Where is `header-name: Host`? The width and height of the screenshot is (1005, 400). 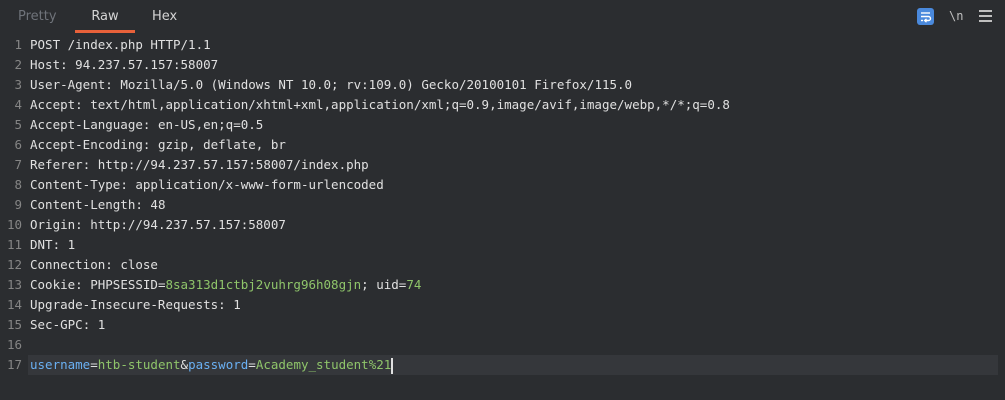 header-name: Host is located at coordinates (45, 64).